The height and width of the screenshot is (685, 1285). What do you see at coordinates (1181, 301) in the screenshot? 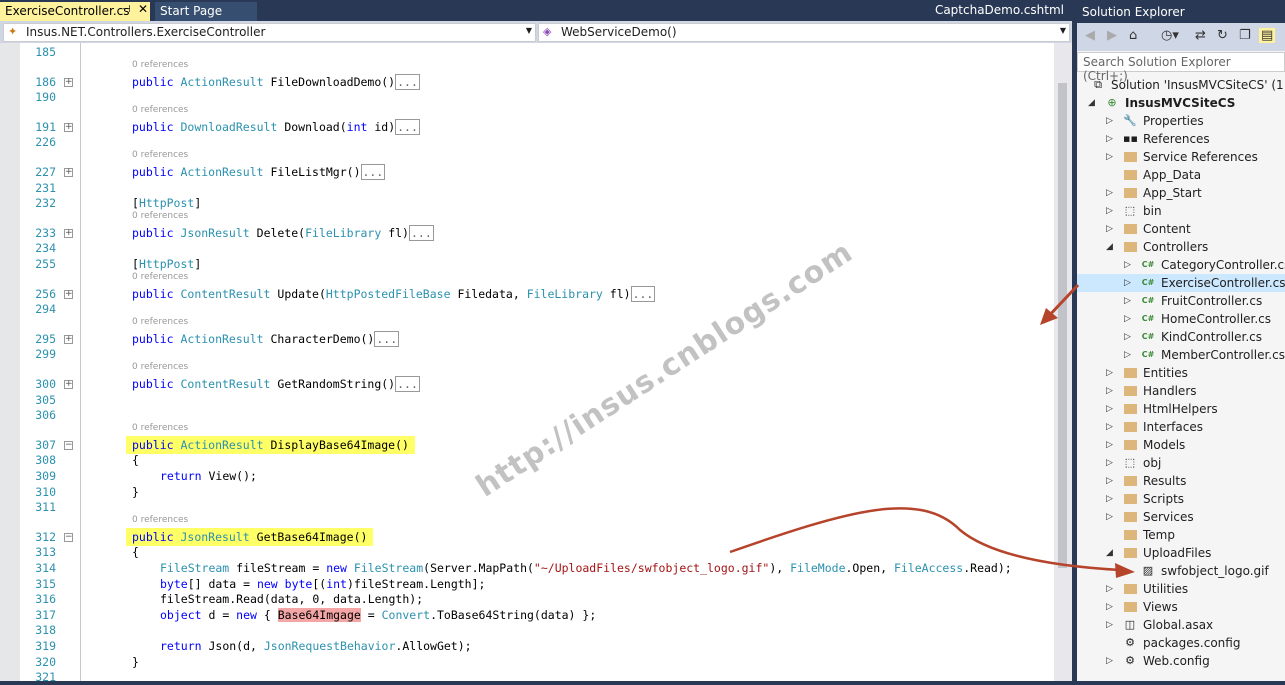
I see `tree-item: ▷ C# FruitController.cs` at bounding box center [1181, 301].